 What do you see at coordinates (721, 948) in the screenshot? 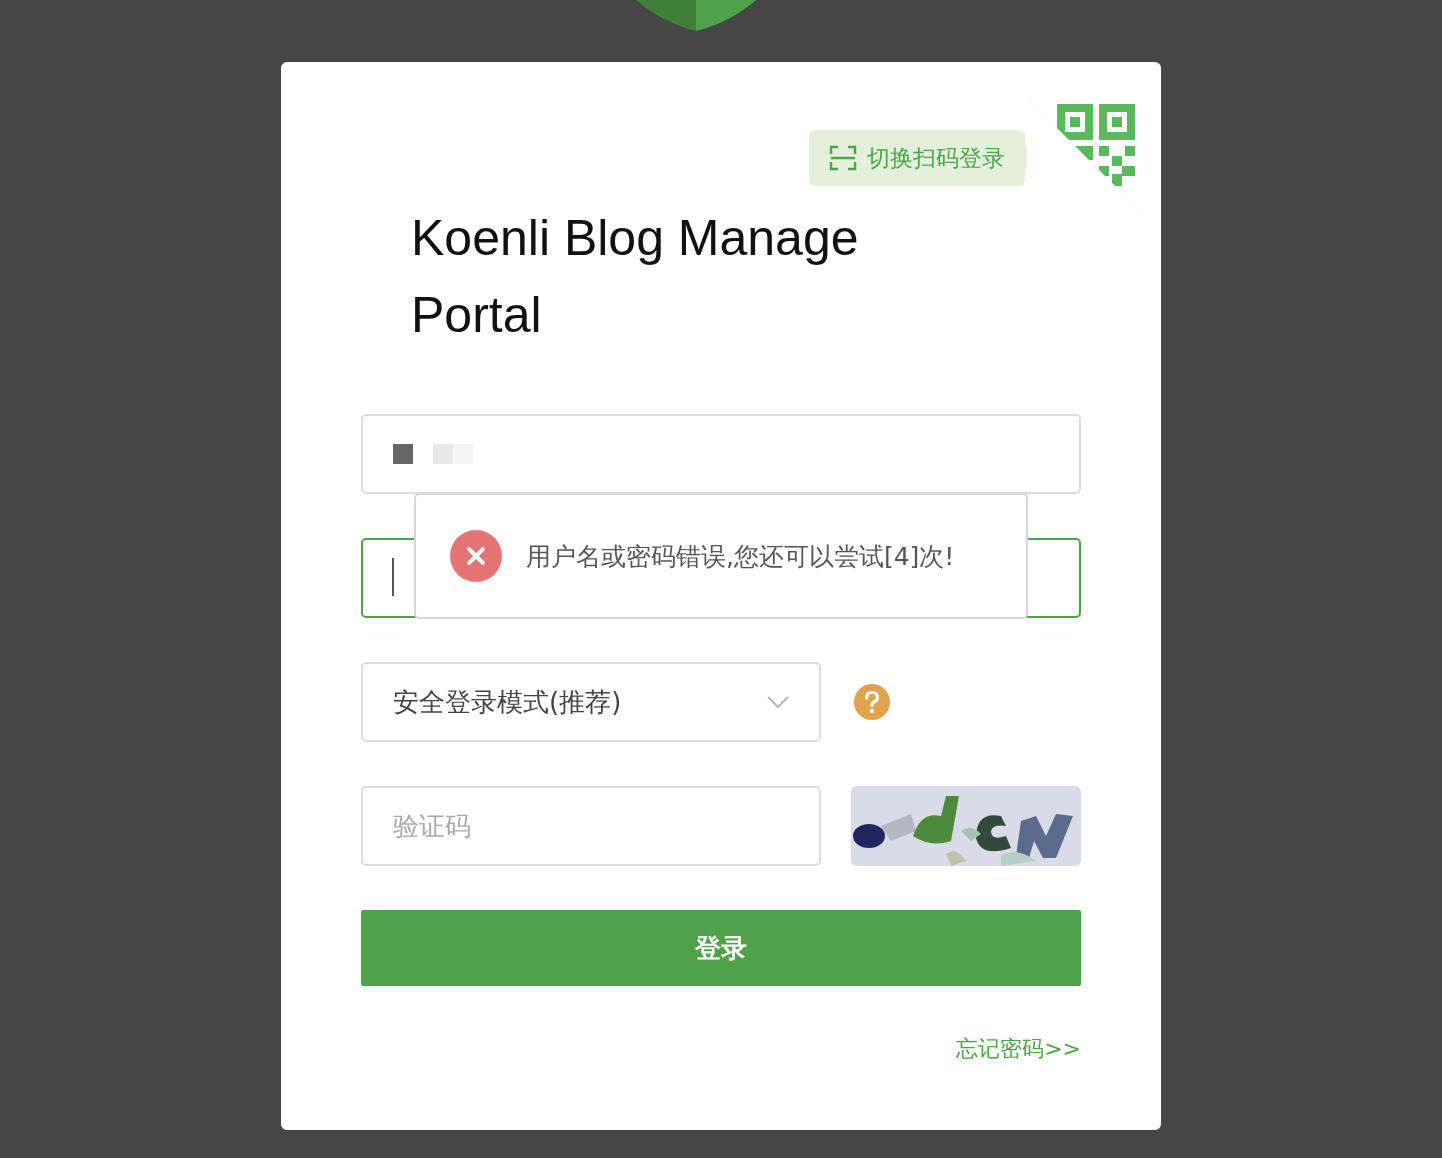
I see `login-button: 登录` at bounding box center [721, 948].